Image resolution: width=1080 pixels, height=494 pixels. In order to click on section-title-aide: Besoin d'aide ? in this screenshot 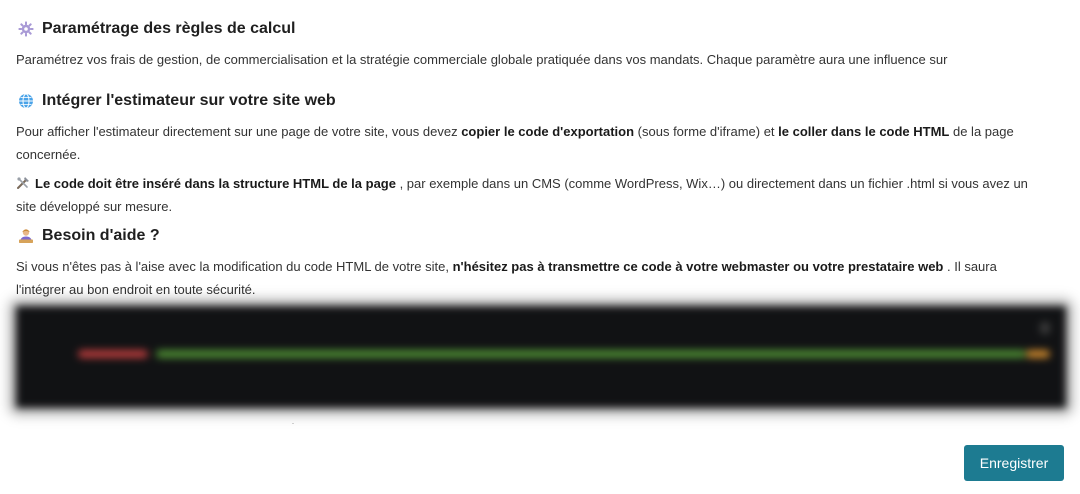, I will do `click(89, 236)`.